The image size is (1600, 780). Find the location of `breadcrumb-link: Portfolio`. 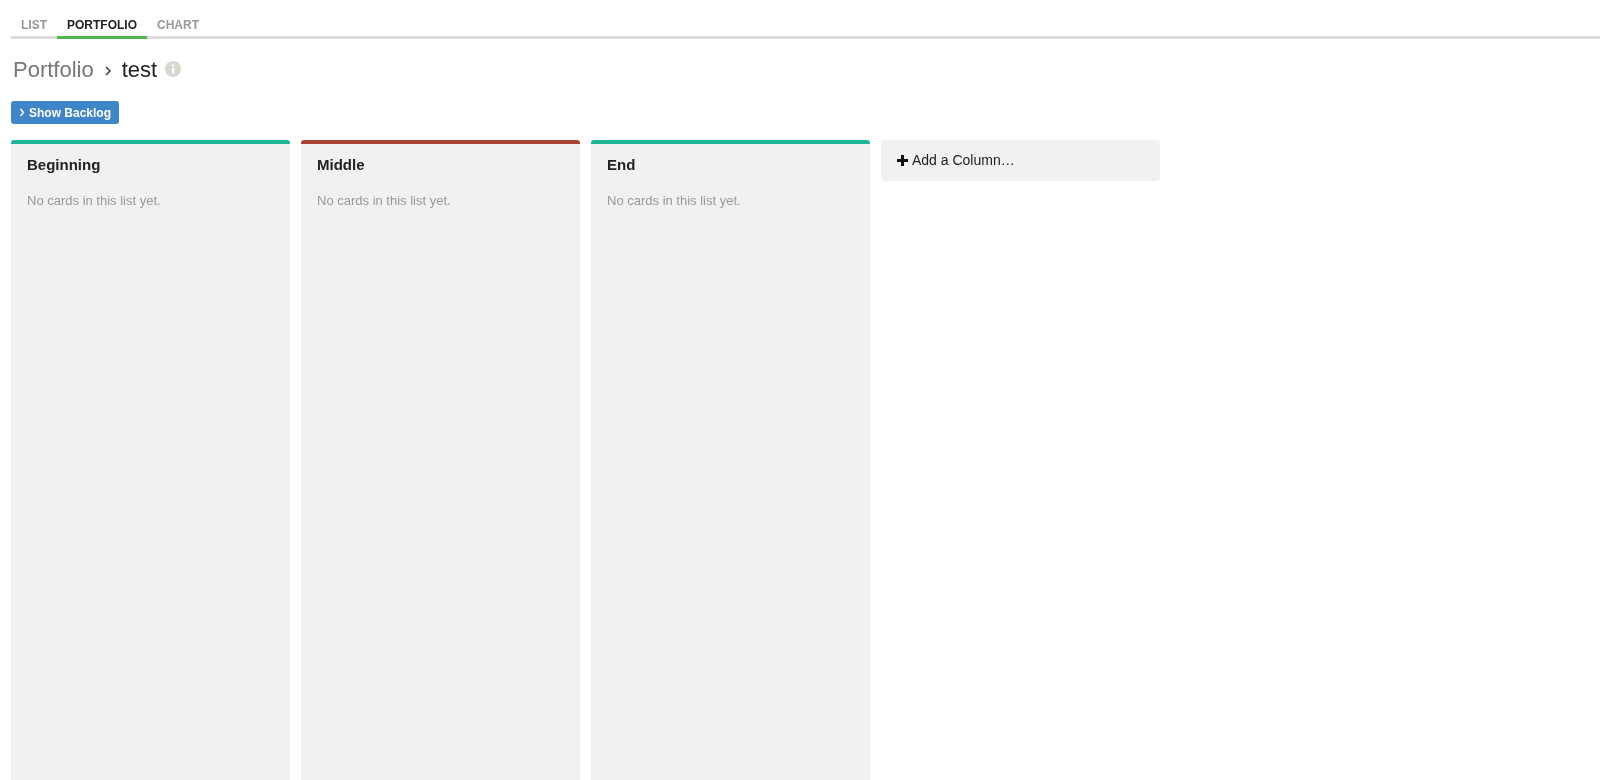

breadcrumb-link: Portfolio is located at coordinates (53, 69).